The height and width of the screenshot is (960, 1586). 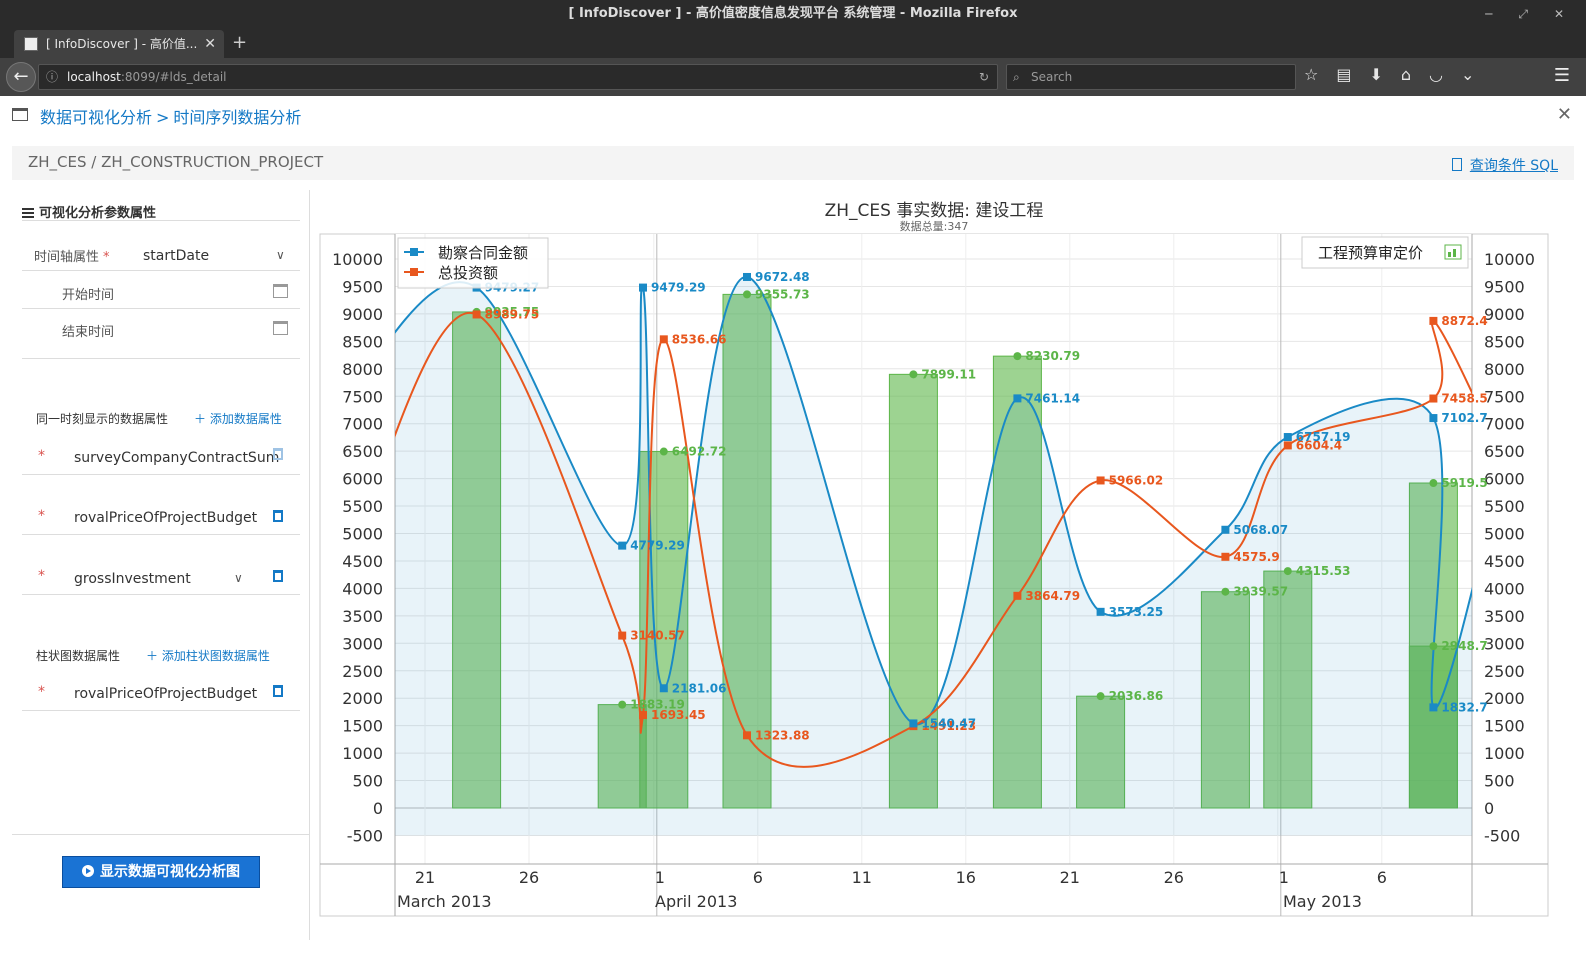 What do you see at coordinates (444, 901) in the screenshot?
I see `x-month-label: March 2013` at bounding box center [444, 901].